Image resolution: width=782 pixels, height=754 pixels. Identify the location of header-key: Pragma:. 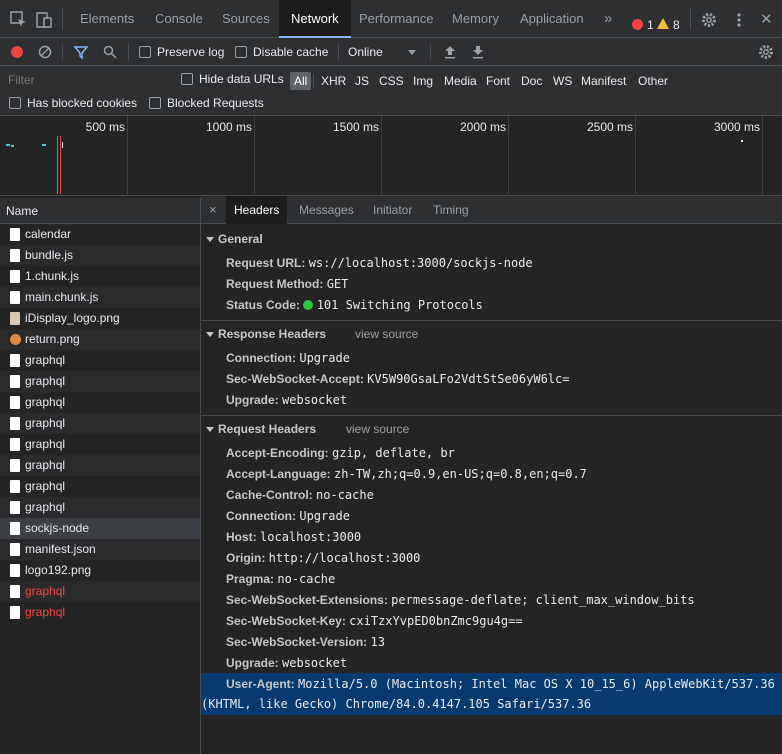
(250, 579).